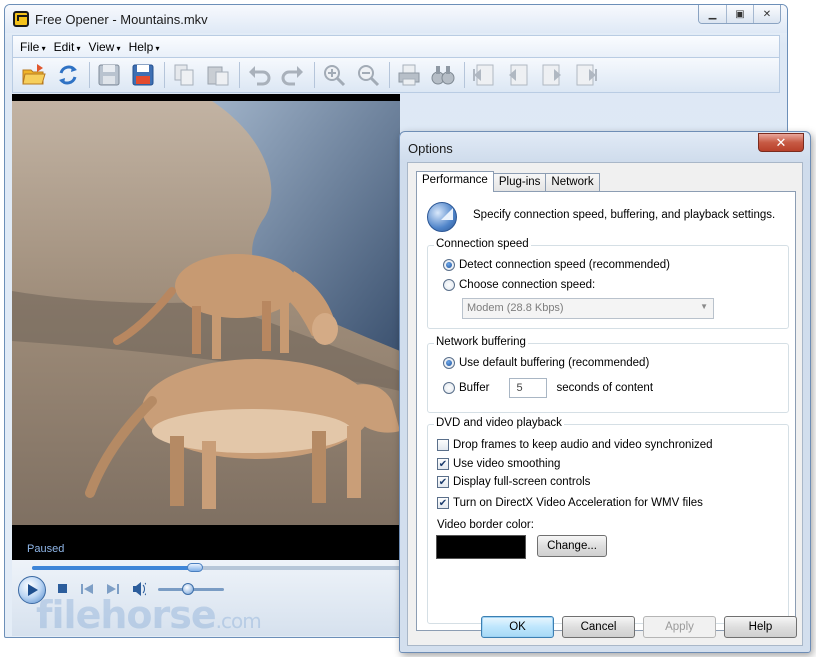  I want to click on copy-icon, so click(184, 75).